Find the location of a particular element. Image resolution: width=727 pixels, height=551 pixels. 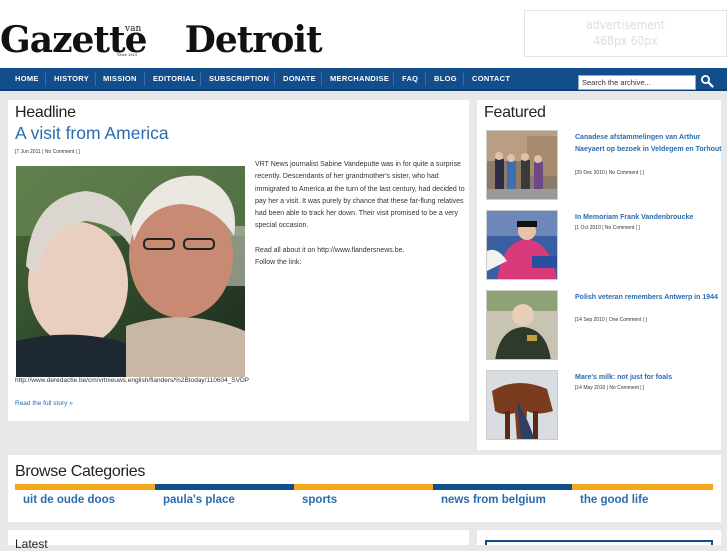

category-label: sports is located at coordinates (320, 500).